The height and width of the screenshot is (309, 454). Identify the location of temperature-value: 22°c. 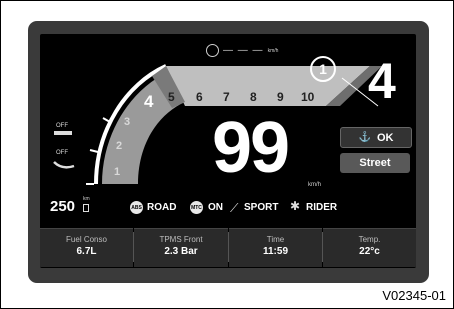
(369, 251).